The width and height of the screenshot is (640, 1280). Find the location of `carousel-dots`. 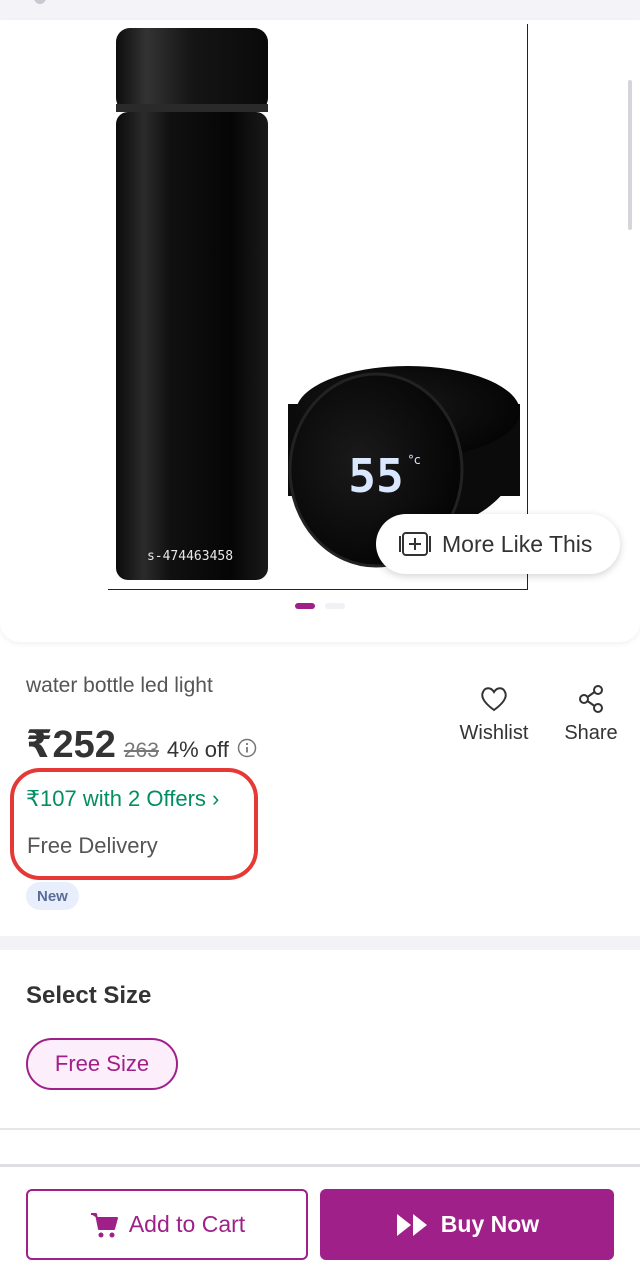

carousel-dots is located at coordinates (320, 608).